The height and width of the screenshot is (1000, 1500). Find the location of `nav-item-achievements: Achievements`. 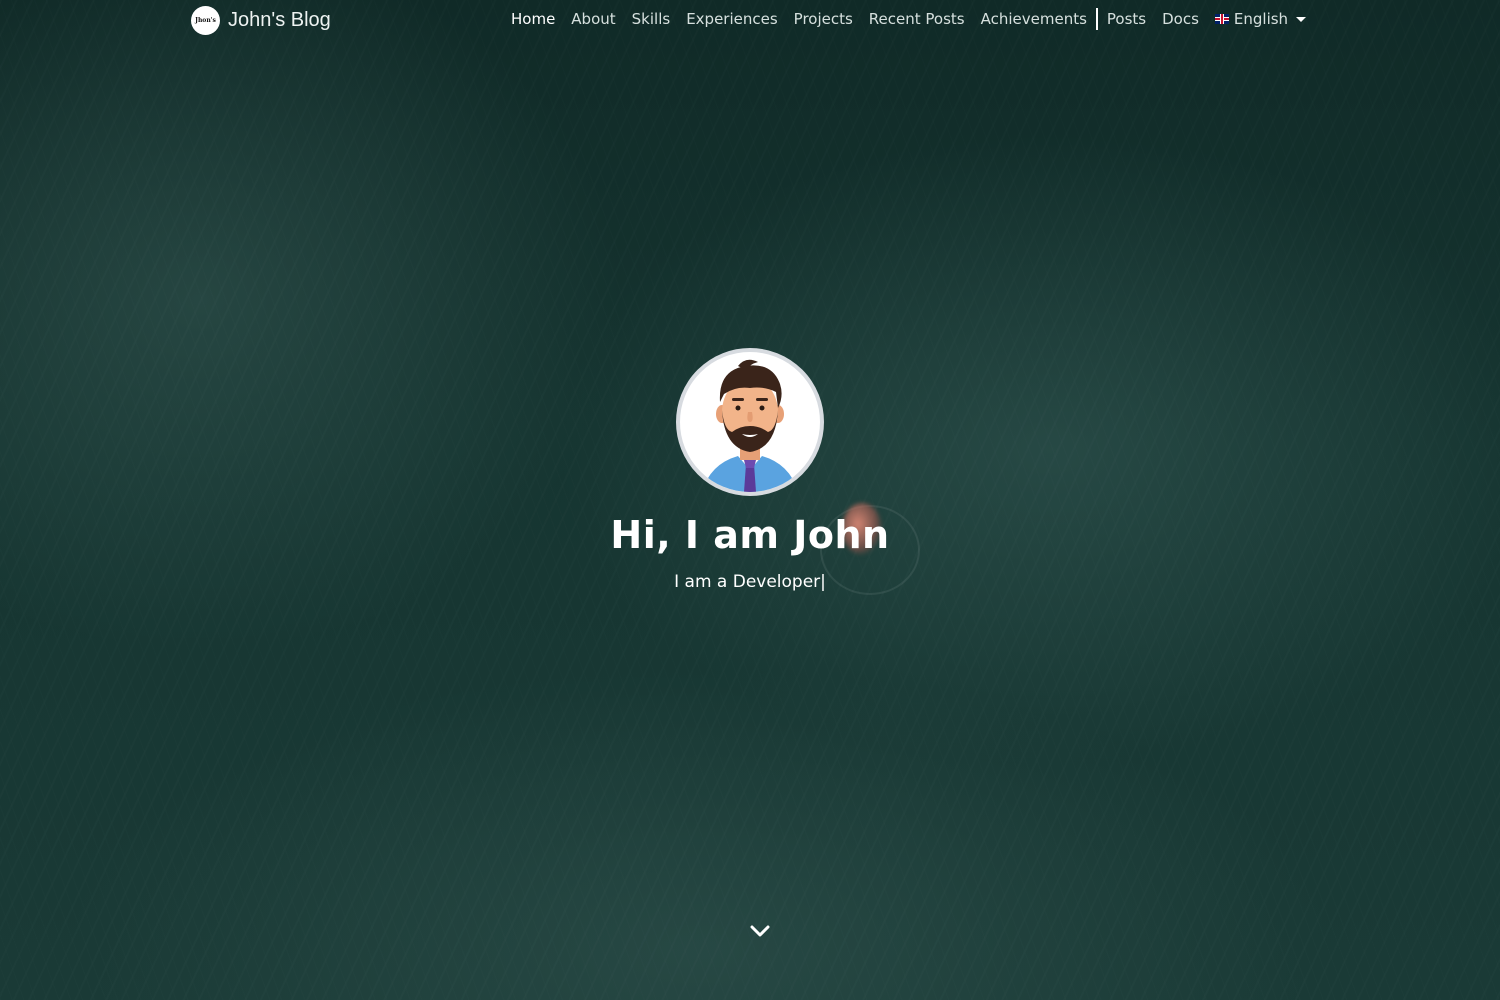

nav-item-achievements: Achievements is located at coordinates (1034, 19).